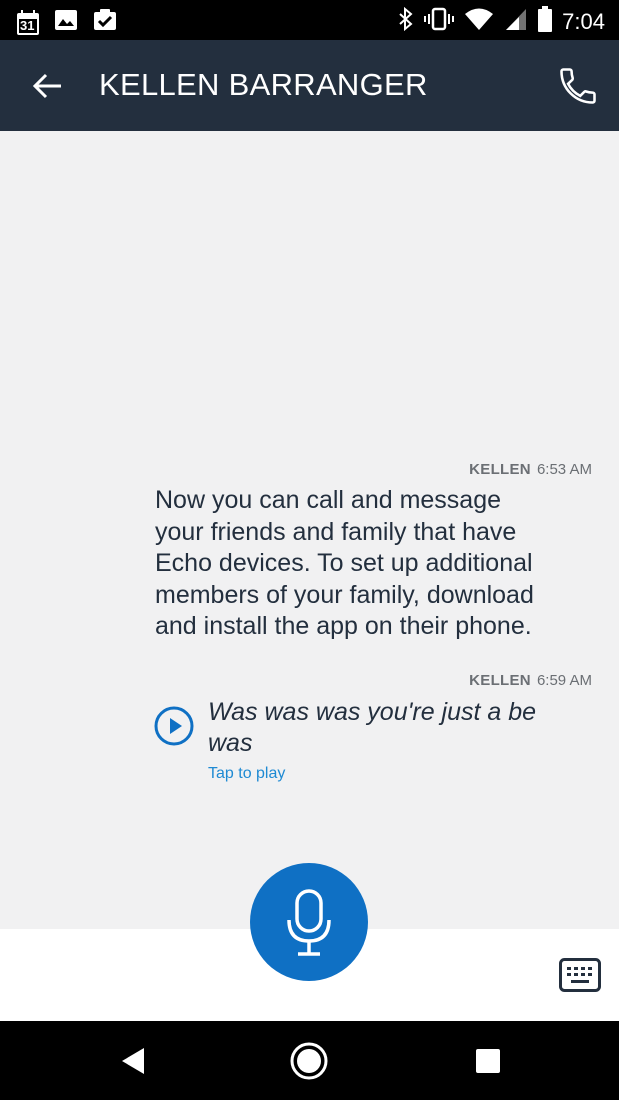  I want to click on image-icon, so click(66, 22).